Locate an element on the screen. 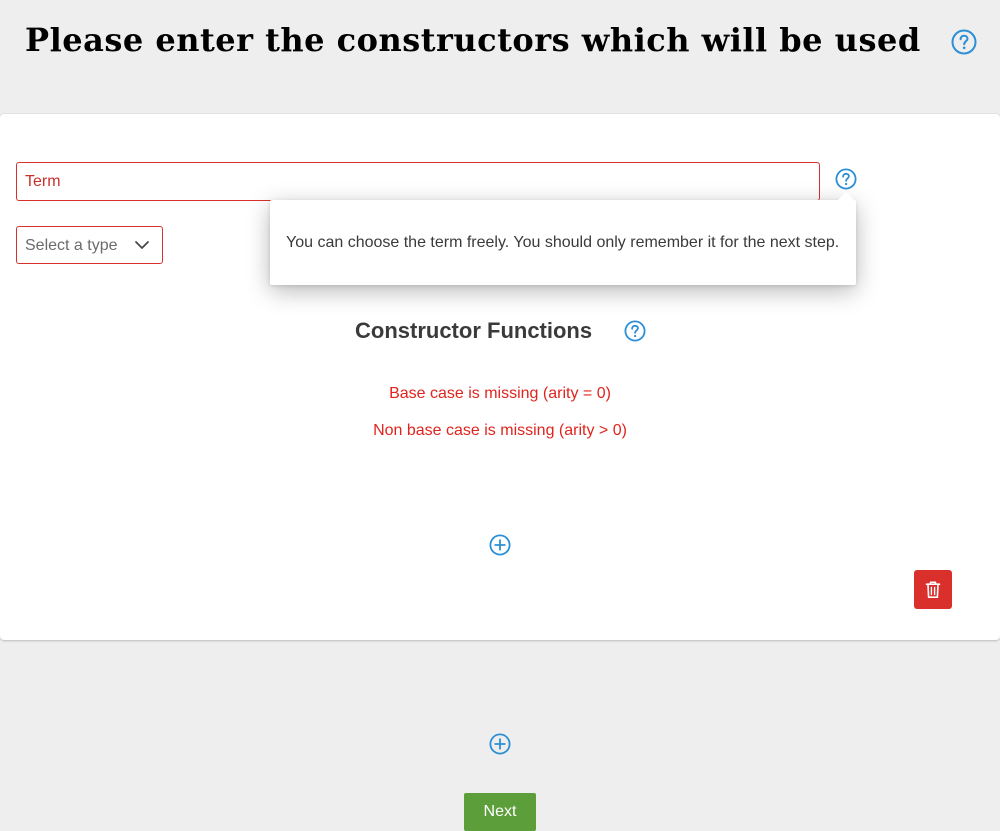 The height and width of the screenshot is (831, 1000). base-case-error: Base case is missing (arity = 0) is located at coordinates (500, 393).